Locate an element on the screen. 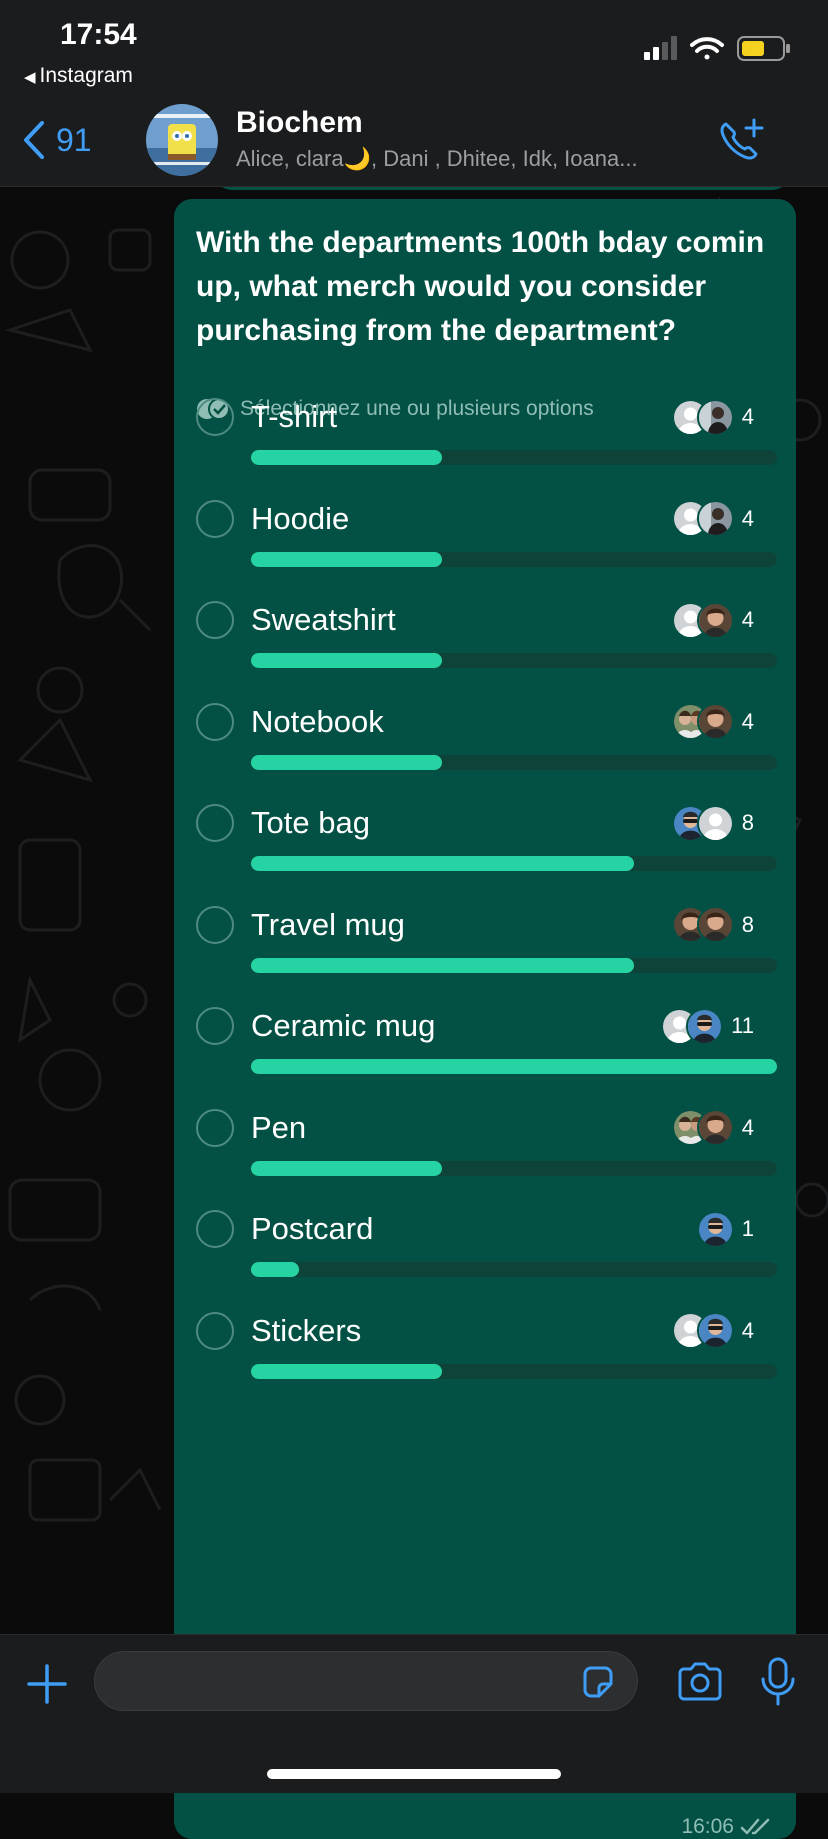 Image resolution: width=828 pixels, height=1839 pixels. poll-option-label: T-shirt is located at coordinates (294, 416).